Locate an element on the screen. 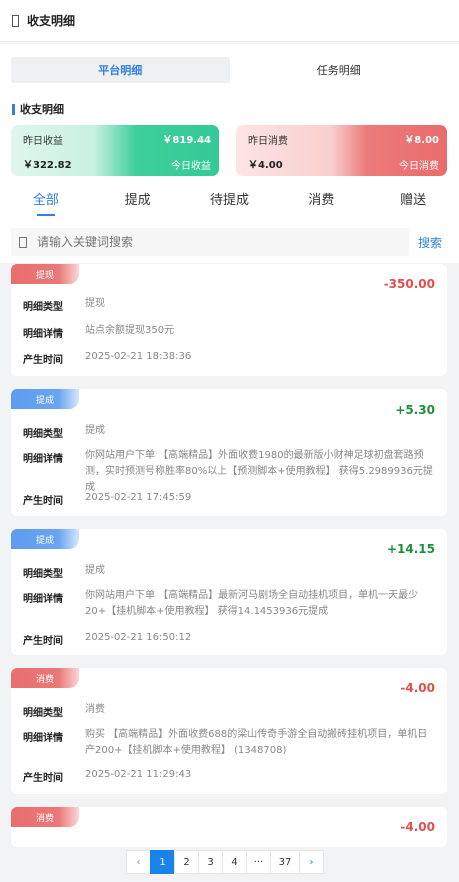 This screenshot has height=882, width=459. record-detail-row: 明细详情 站点余额提现350元 is located at coordinates (229, 332).